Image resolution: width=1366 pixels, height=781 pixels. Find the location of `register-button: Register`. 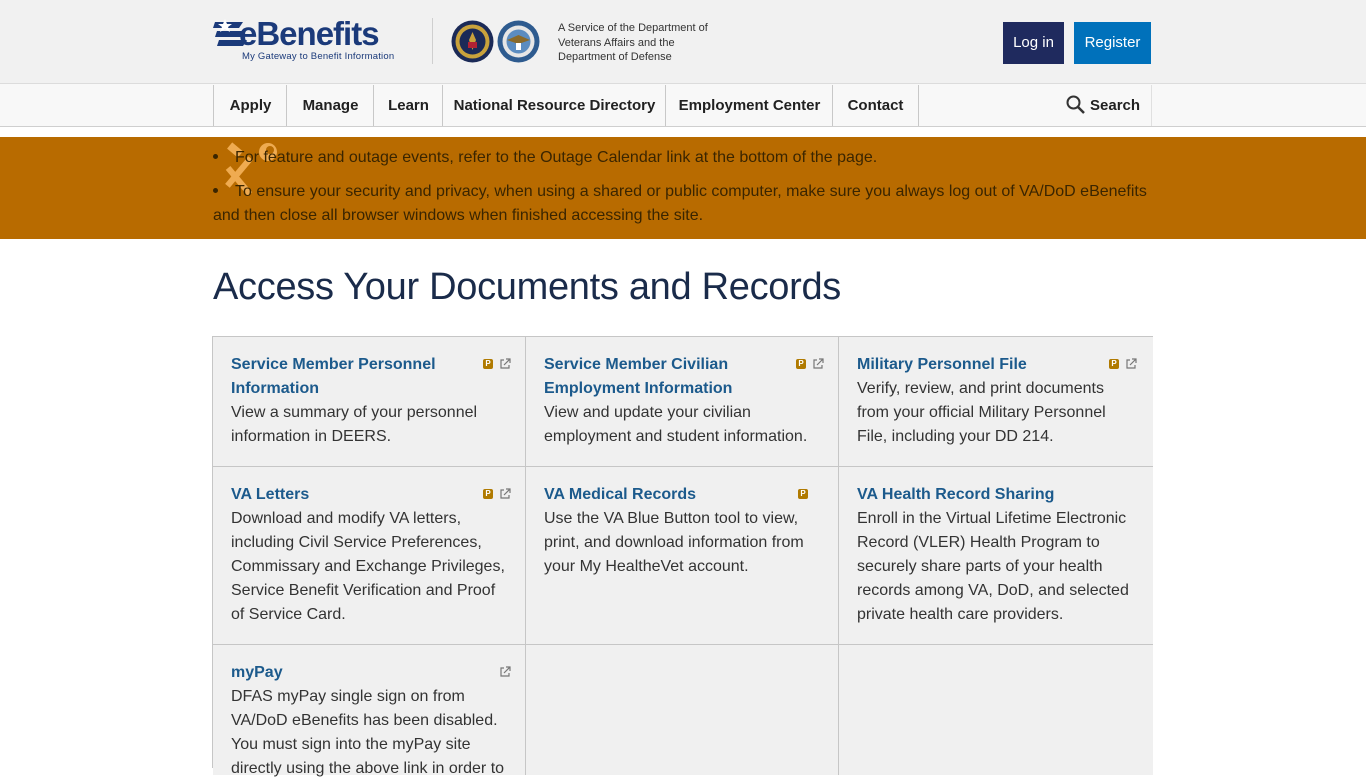

register-button: Register is located at coordinates (1112, 43).